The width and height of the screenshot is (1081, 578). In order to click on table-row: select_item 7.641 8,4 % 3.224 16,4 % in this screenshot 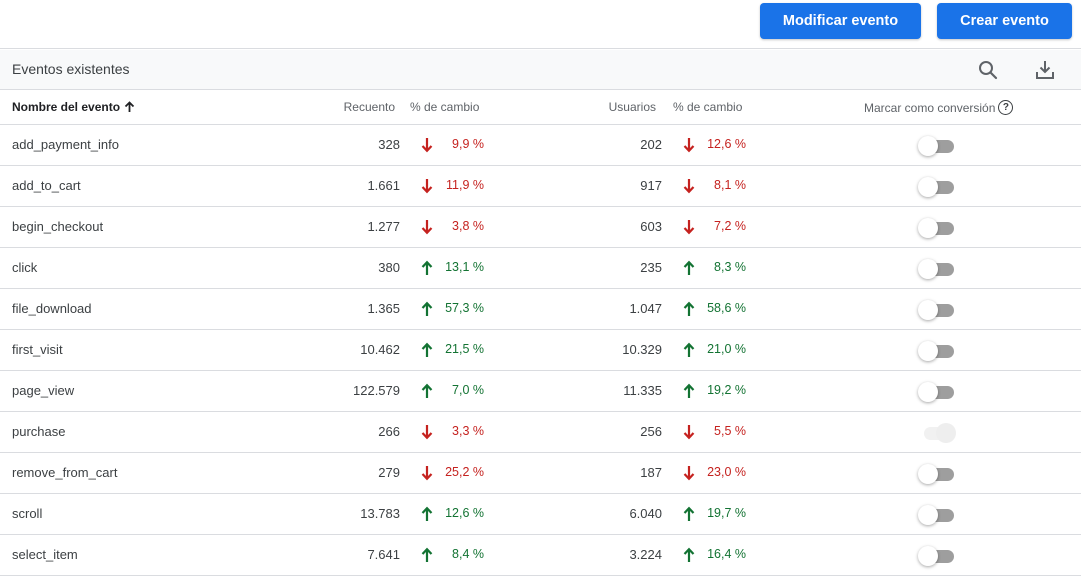, I will do `click(540, 555)`.